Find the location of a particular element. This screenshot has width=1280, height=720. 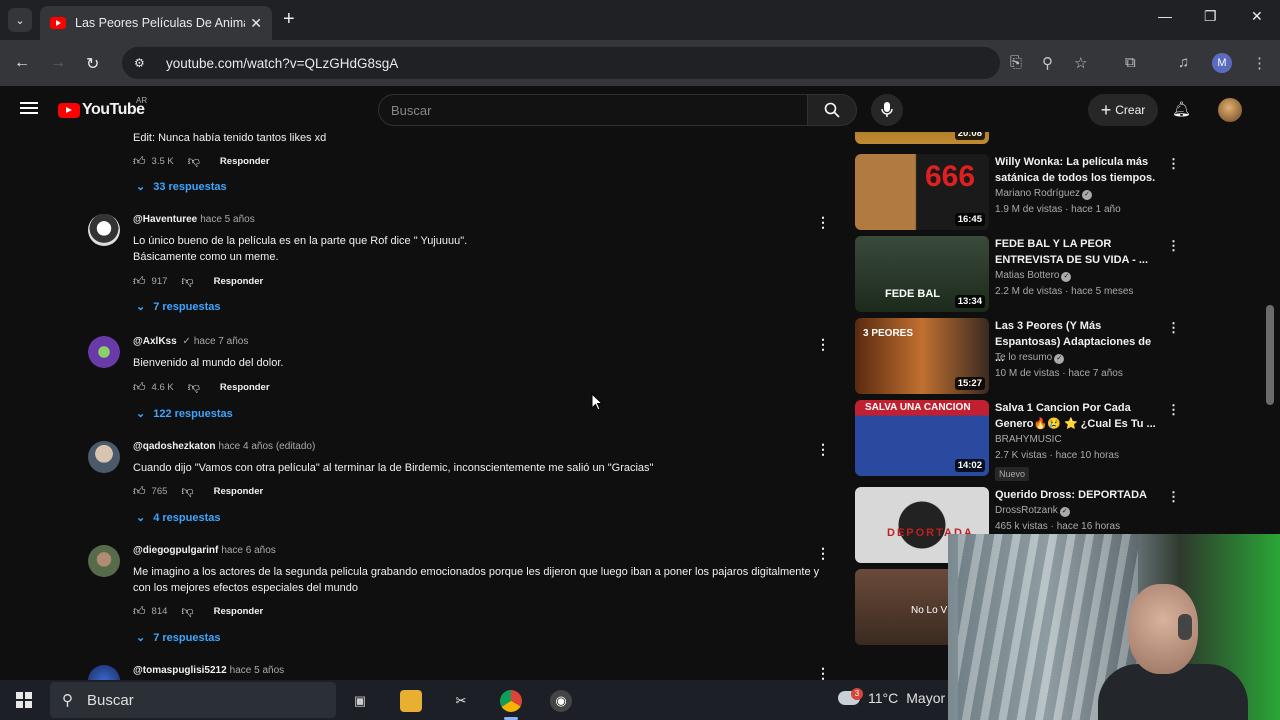

active-tab: Las Peores Películas De Animale ✕ is located at coordinates (156, 23).